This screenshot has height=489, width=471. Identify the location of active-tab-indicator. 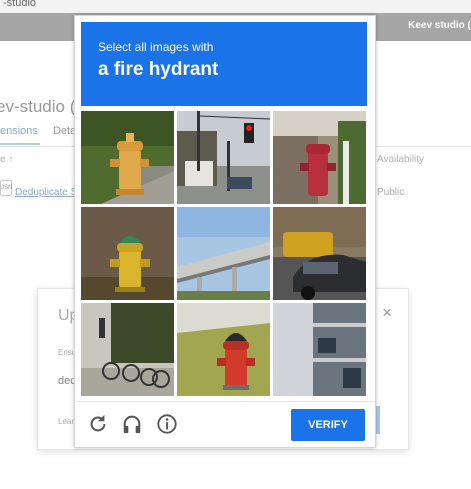
(20, 144).